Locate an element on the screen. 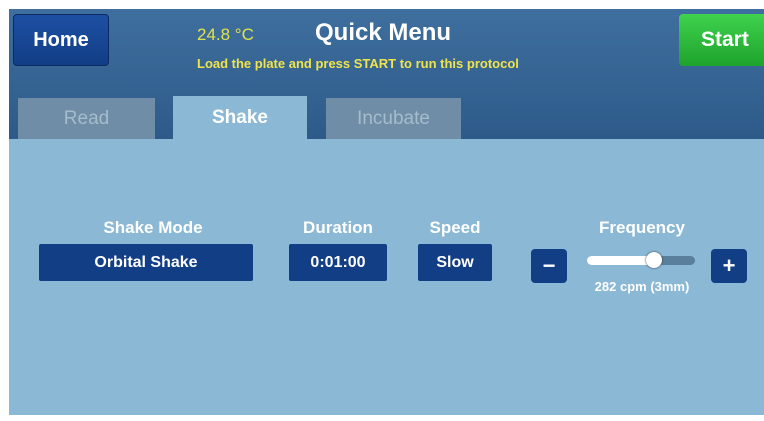  frequency-slider-track is located at coordinates (641, 260).